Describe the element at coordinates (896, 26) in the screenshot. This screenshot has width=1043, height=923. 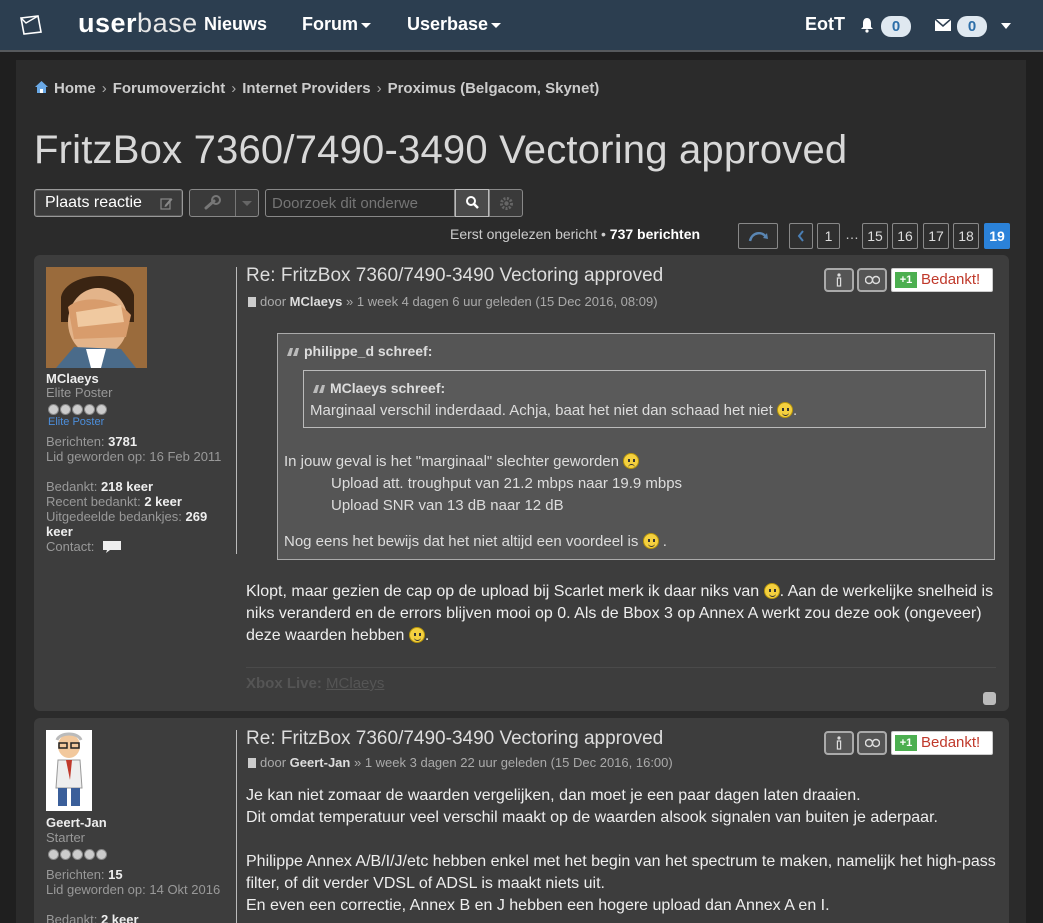
I see `notifications-badge: 0` at that location.